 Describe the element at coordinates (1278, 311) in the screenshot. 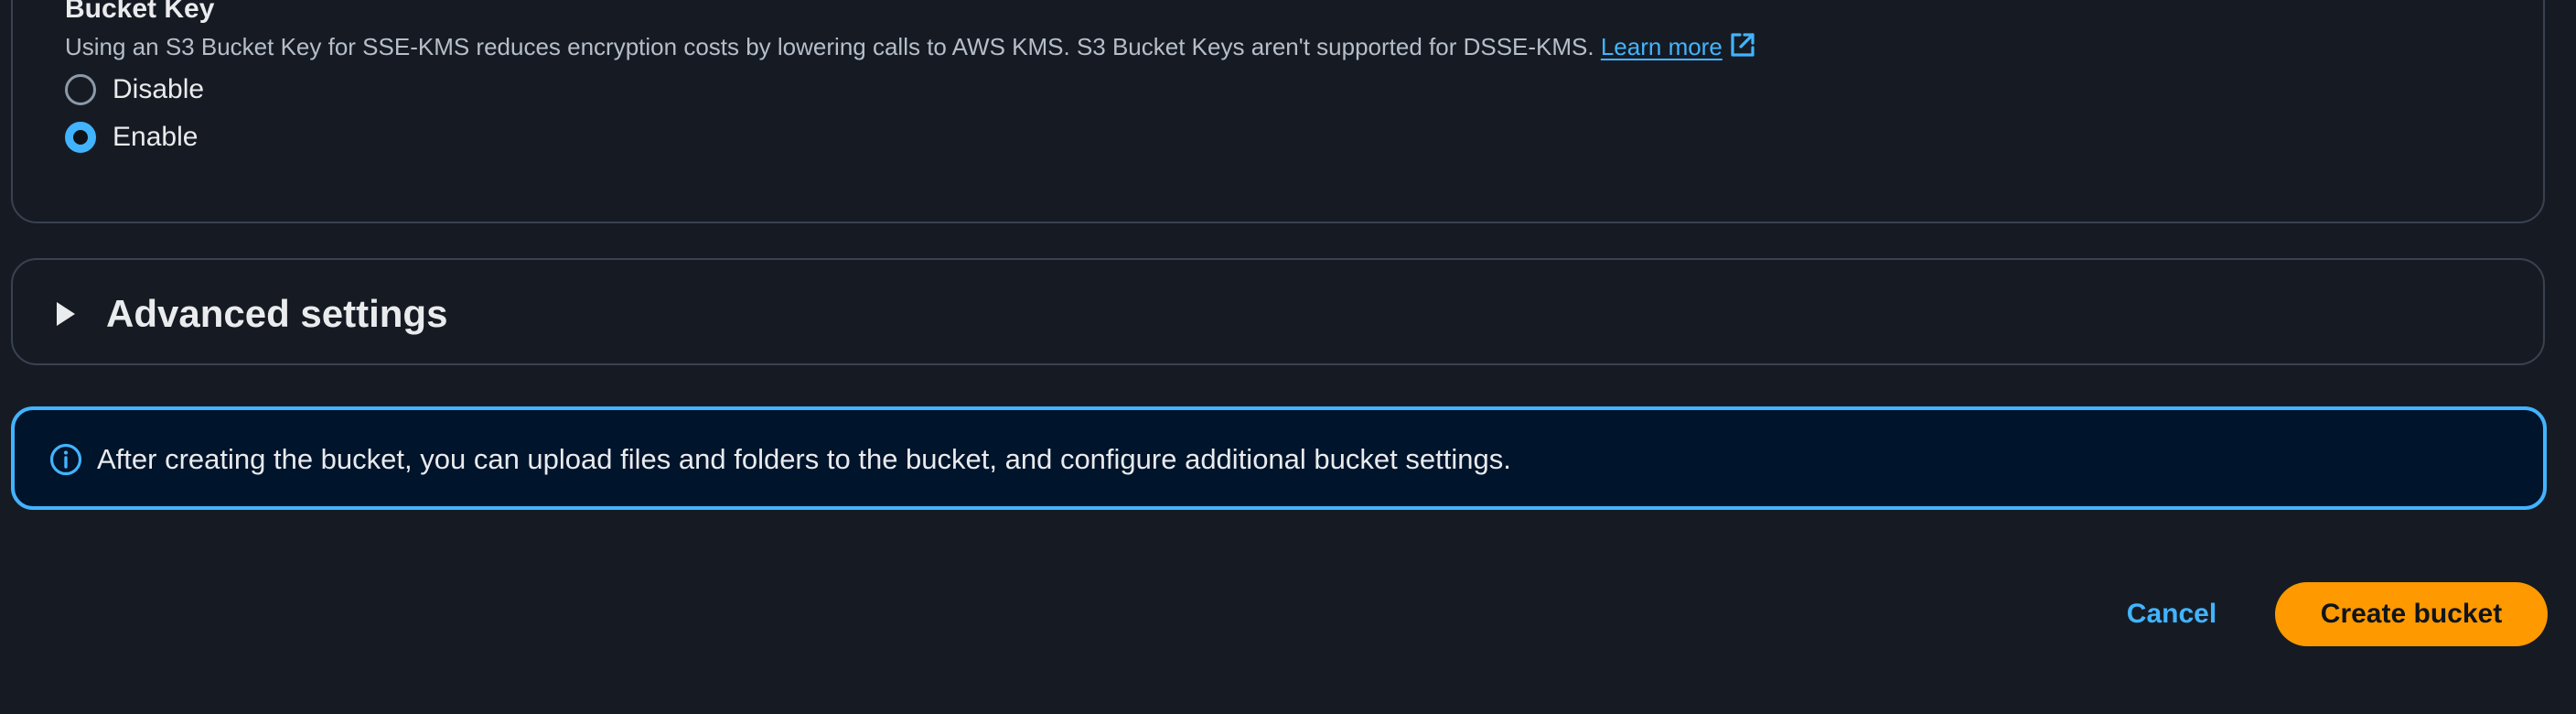

I see `advanced-settings-expander: Advanced settings` at that location.